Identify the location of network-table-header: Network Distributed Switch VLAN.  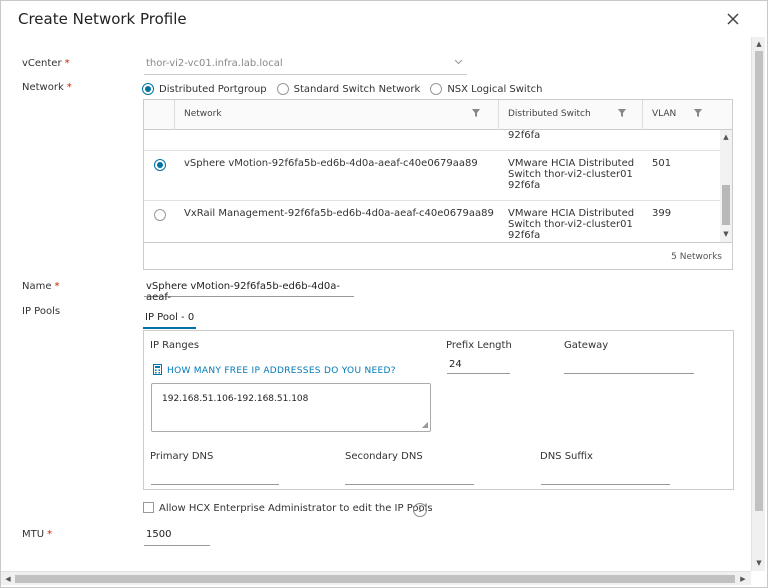
(438, 115).